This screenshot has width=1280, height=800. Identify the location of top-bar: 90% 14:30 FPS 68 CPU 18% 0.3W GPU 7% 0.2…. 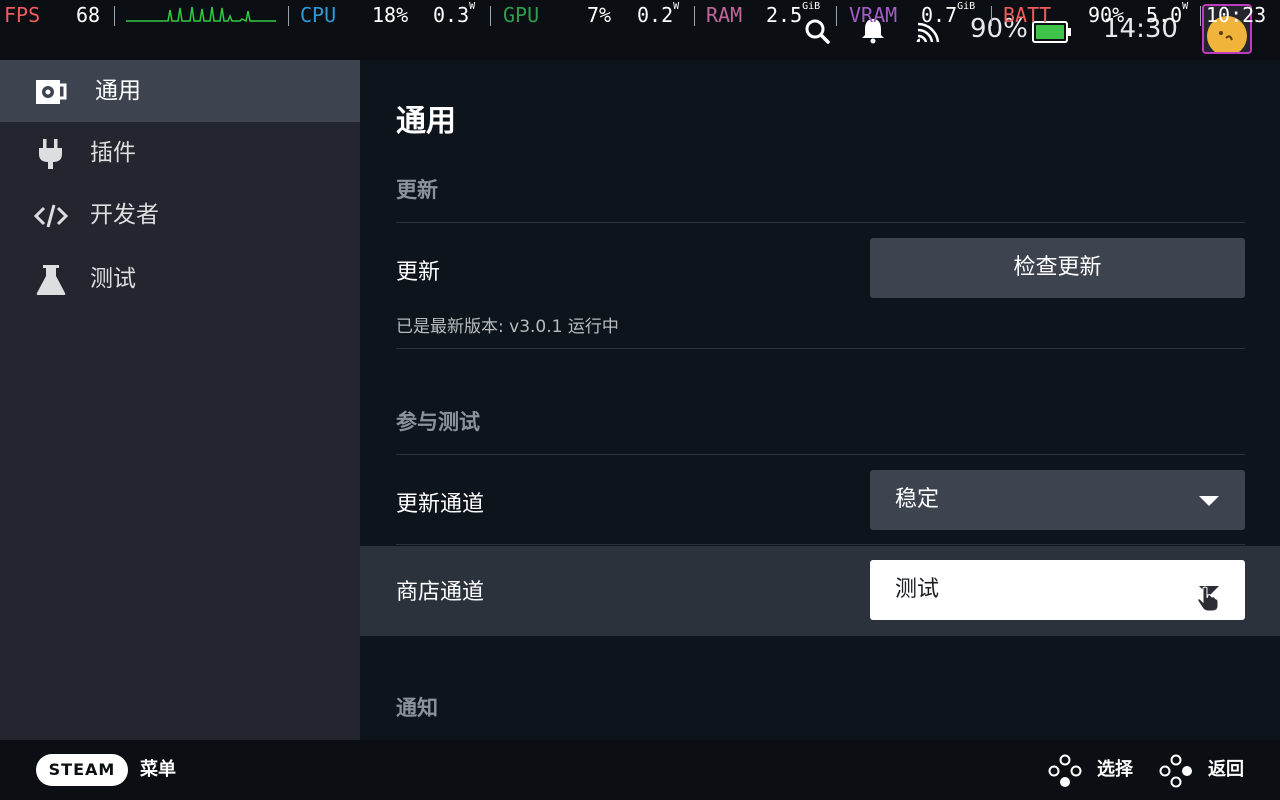
(640, 30).